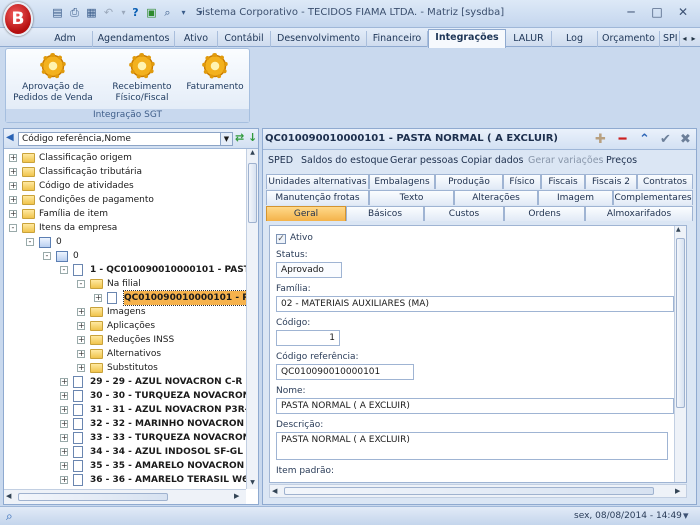 The width and height of the screenshot is (700, 525). What do you see at coordinates (125, 326) in the screenshot?
I see `tree-node: + Aplicações` at bounding box center [125, 326].